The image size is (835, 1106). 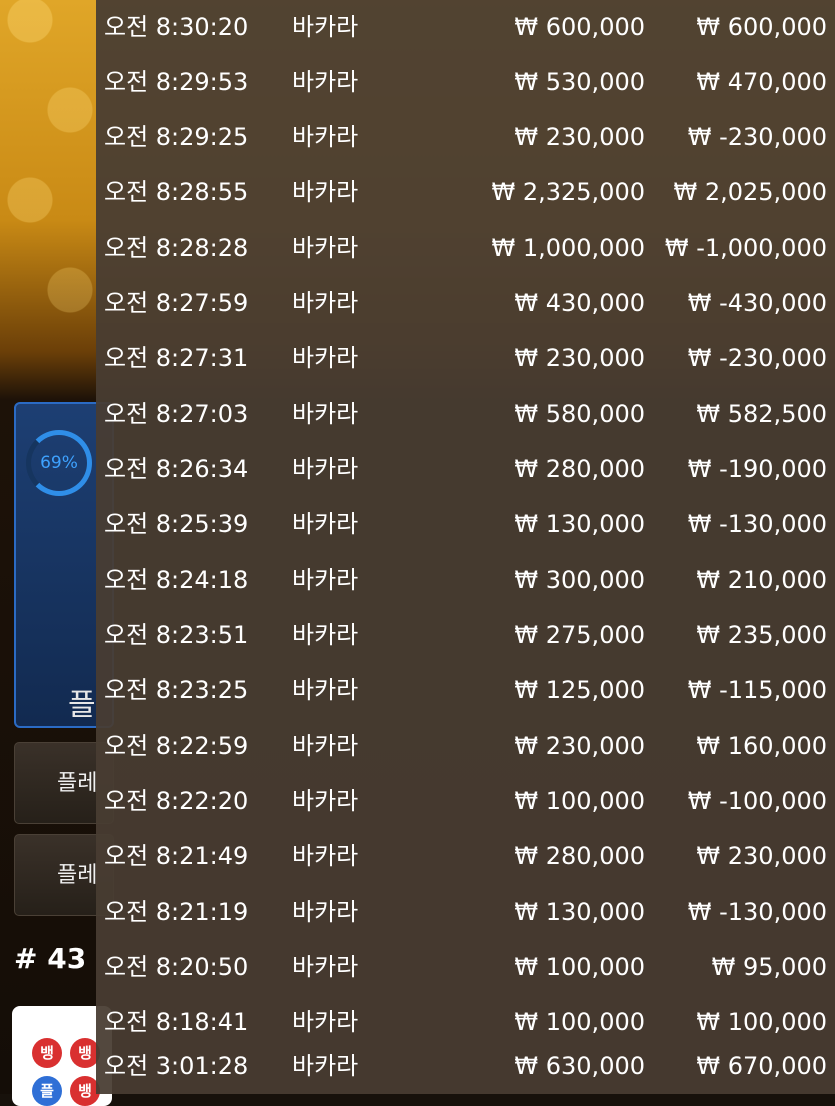 I want to click on history-row: 오전 8:27:31 바카라 ₩ 230,000 ₩ -230,000, so click(x=465, y=358).